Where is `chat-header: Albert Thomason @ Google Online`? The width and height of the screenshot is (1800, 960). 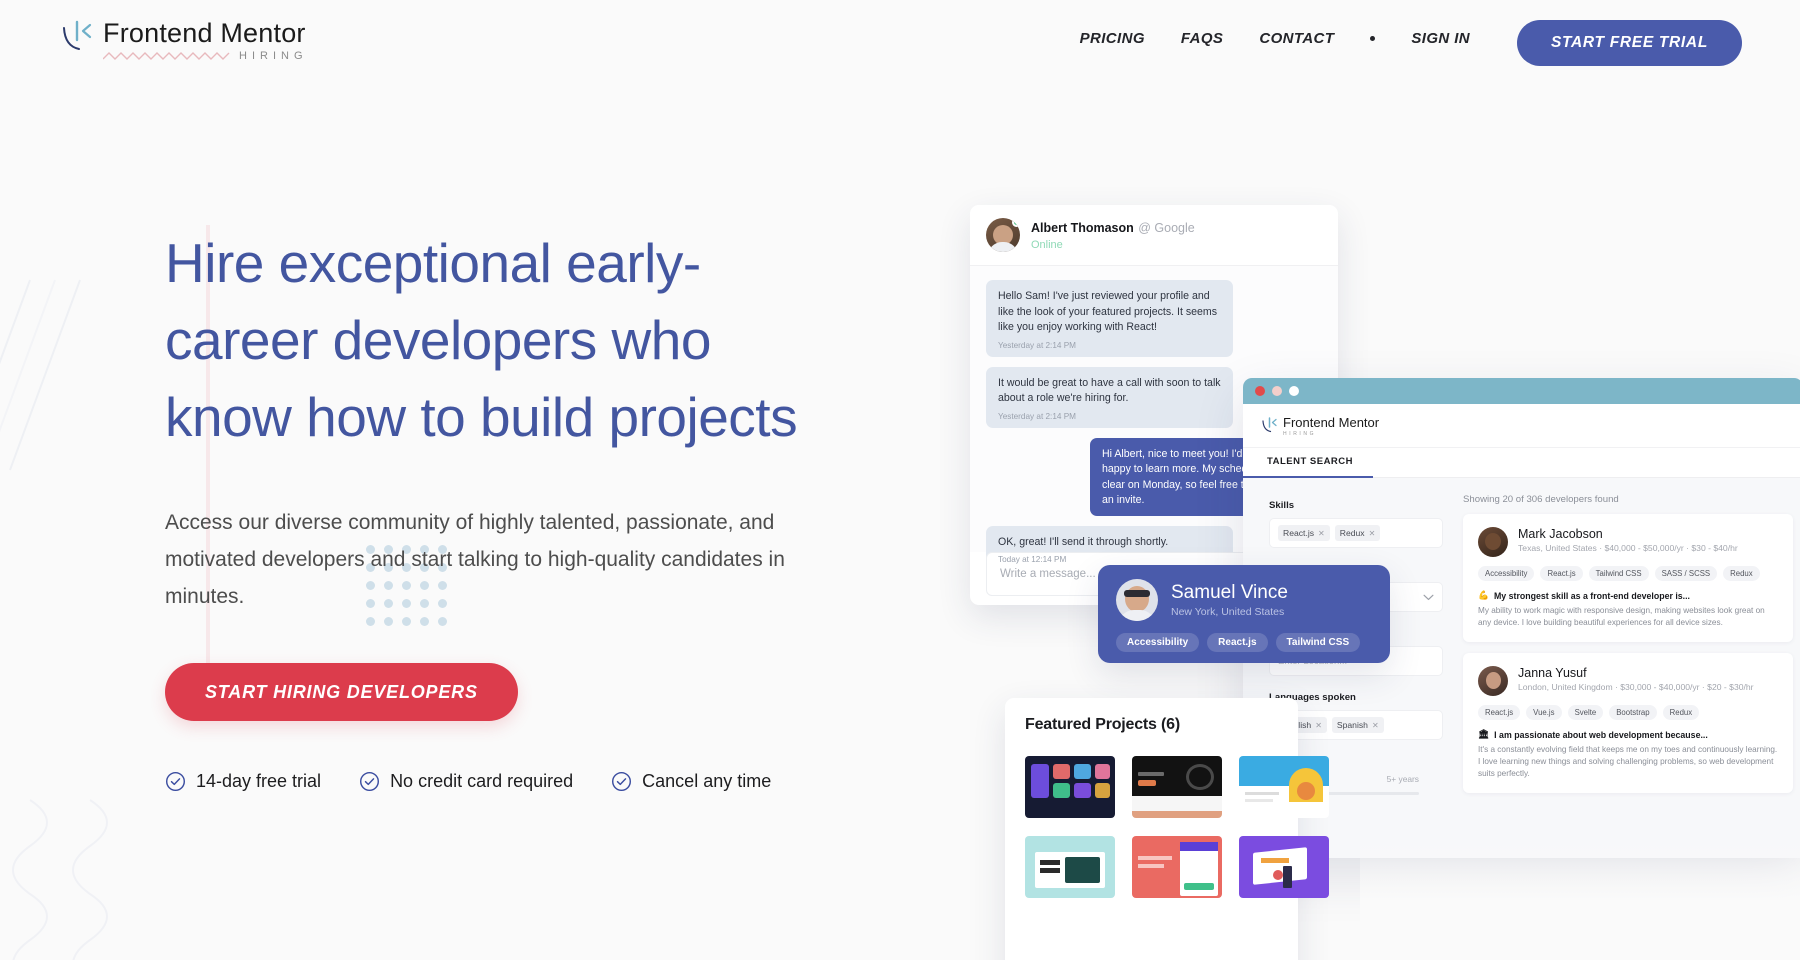
chat-header: Albert Thomason @ Google Online is located at coordinates (1154, 235).